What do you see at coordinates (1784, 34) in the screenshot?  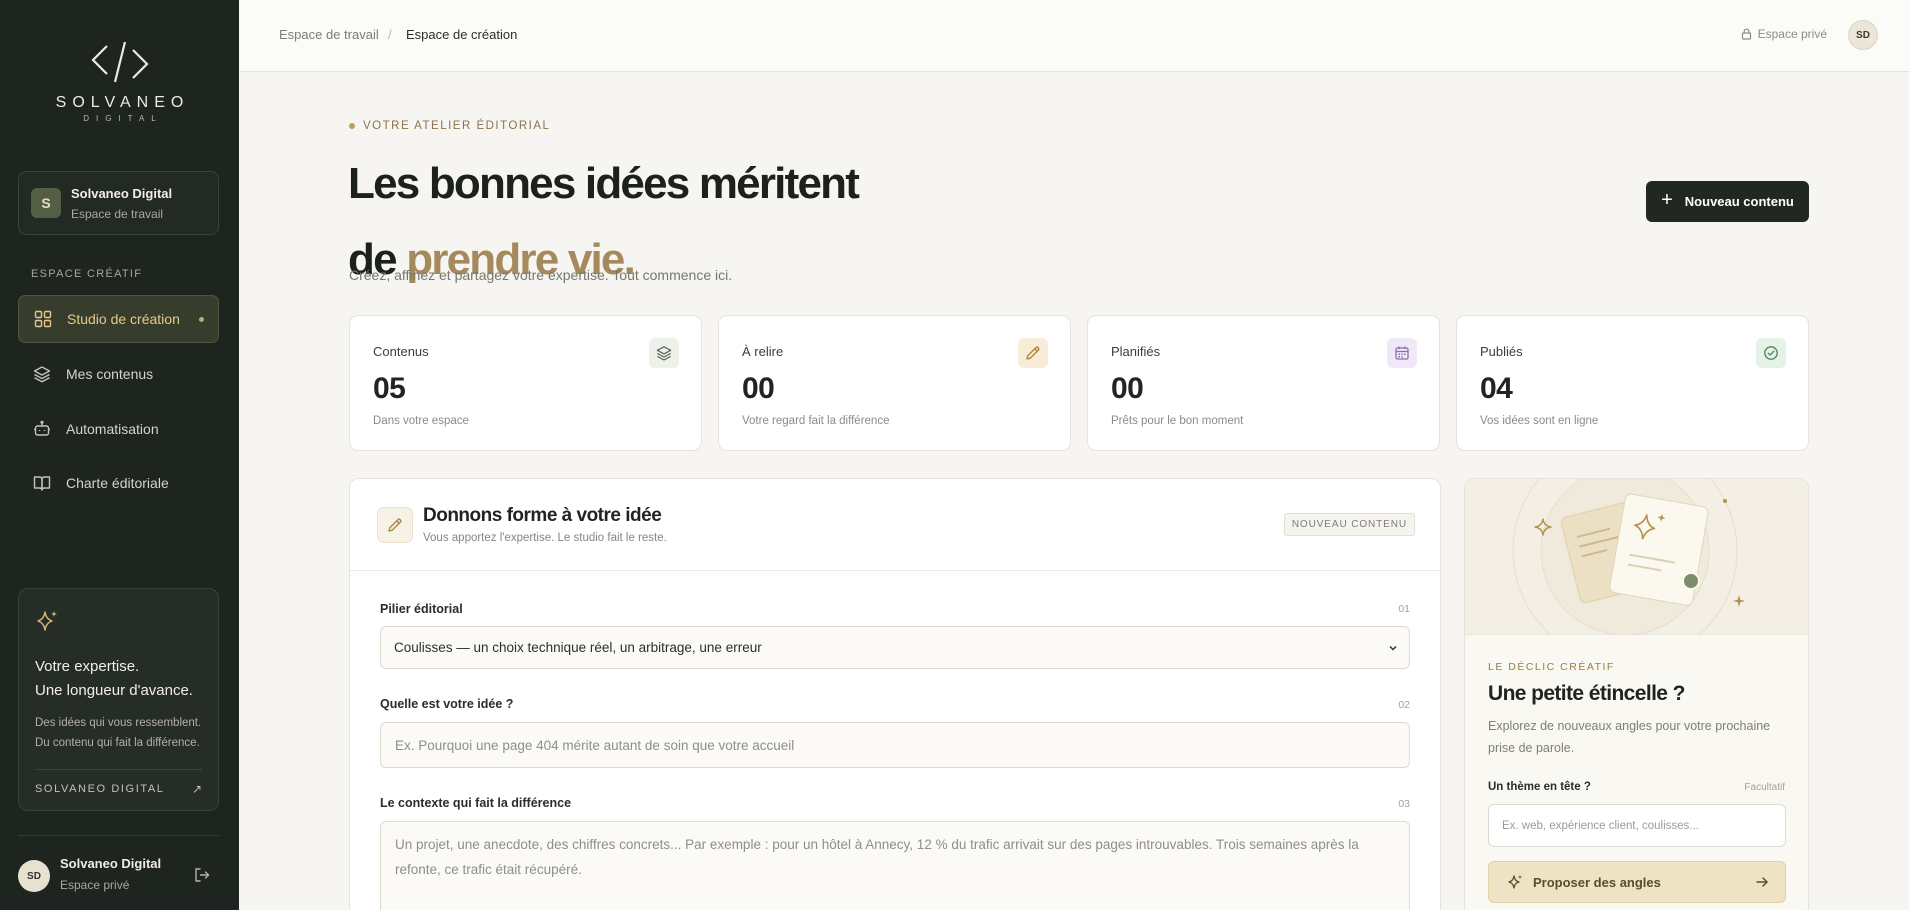 I see `private-space-indicator: Espace privé` at bounding box center [1784, 34].